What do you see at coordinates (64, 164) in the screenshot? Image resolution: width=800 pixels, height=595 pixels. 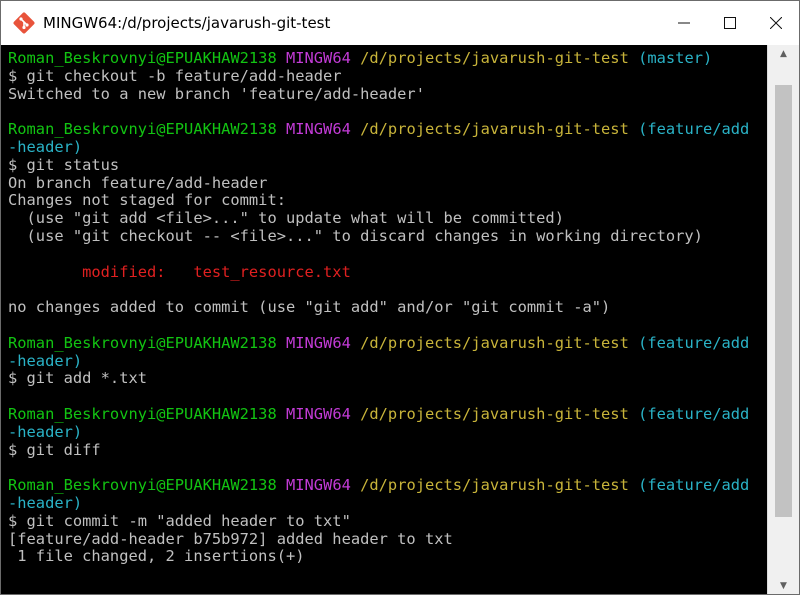 I see `terminal-text-fg: $ git status` at bounding box center [64, 164].